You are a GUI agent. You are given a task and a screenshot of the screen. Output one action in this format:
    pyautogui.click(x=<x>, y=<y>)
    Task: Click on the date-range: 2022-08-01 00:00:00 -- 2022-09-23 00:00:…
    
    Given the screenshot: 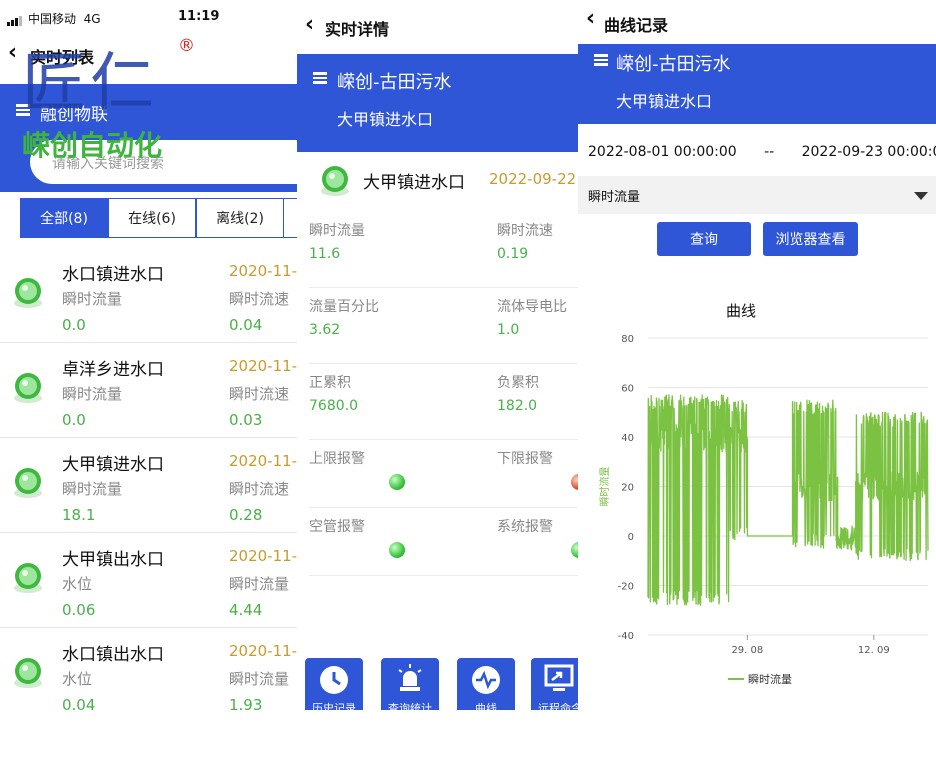 What is the action you would take?
    pyautogui.click(x=762, y=152)
    